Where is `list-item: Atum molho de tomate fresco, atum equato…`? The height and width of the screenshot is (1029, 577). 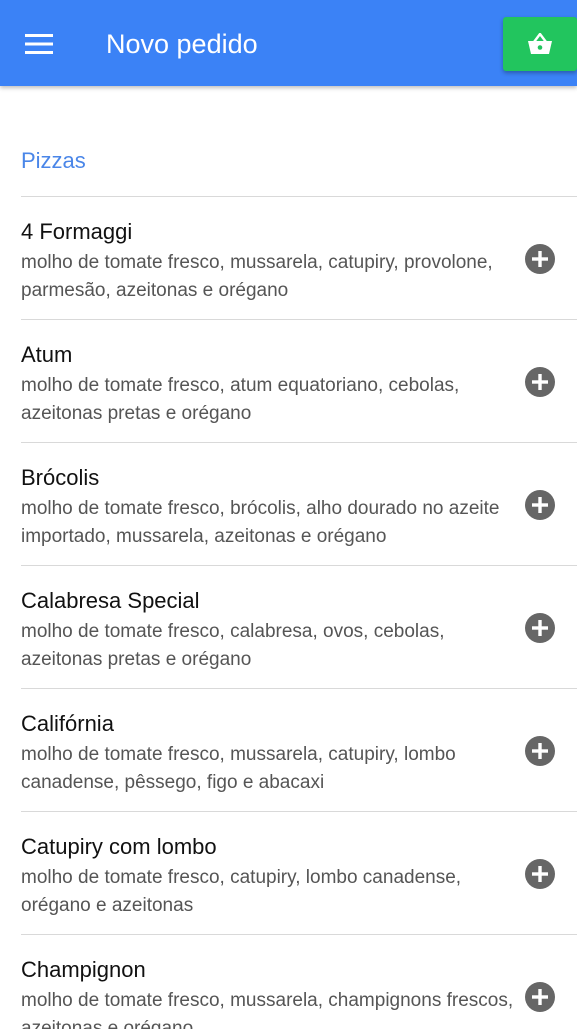
list-item: Atum molho de tomate fresco, atum equato… is located at coordinates (299, 381).